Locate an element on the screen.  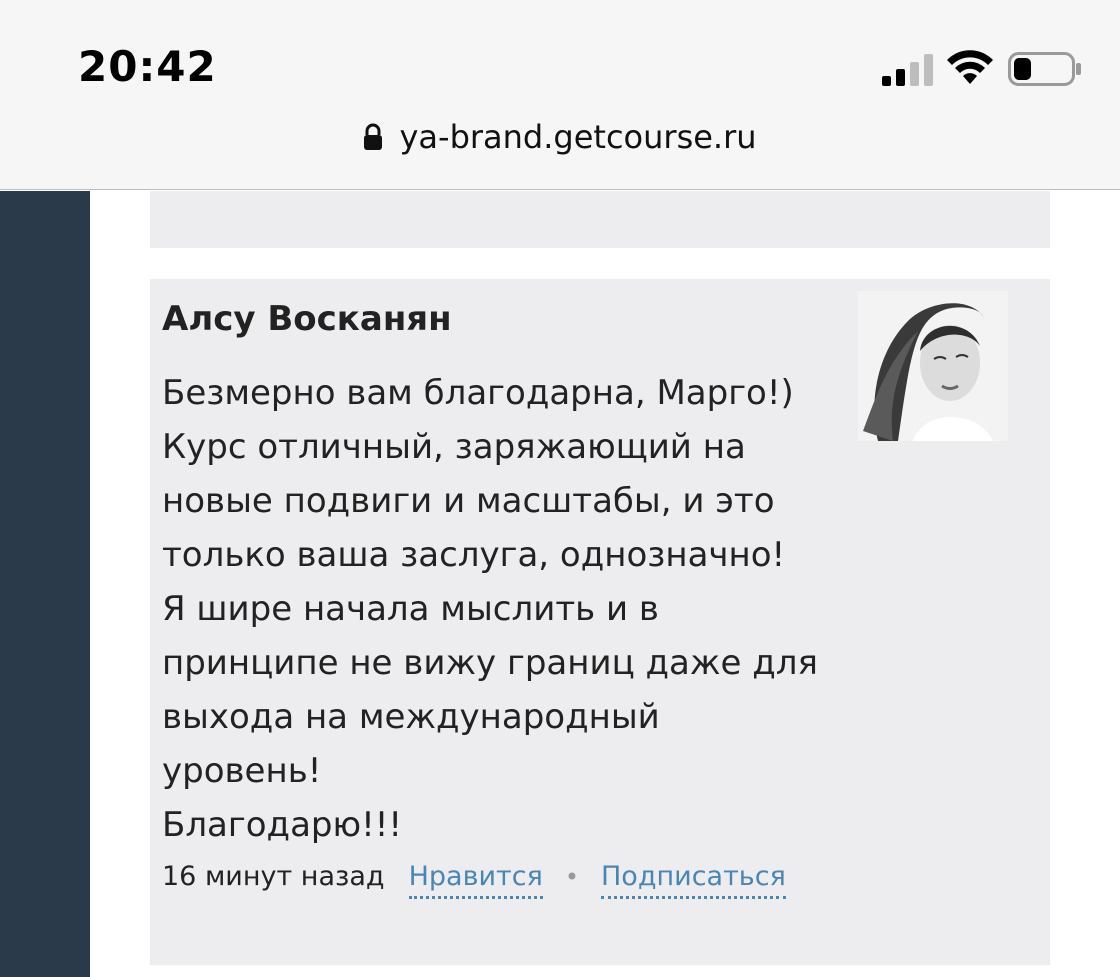
comment-timestamp: 16 минут назад is located at coordinates (273, 876).